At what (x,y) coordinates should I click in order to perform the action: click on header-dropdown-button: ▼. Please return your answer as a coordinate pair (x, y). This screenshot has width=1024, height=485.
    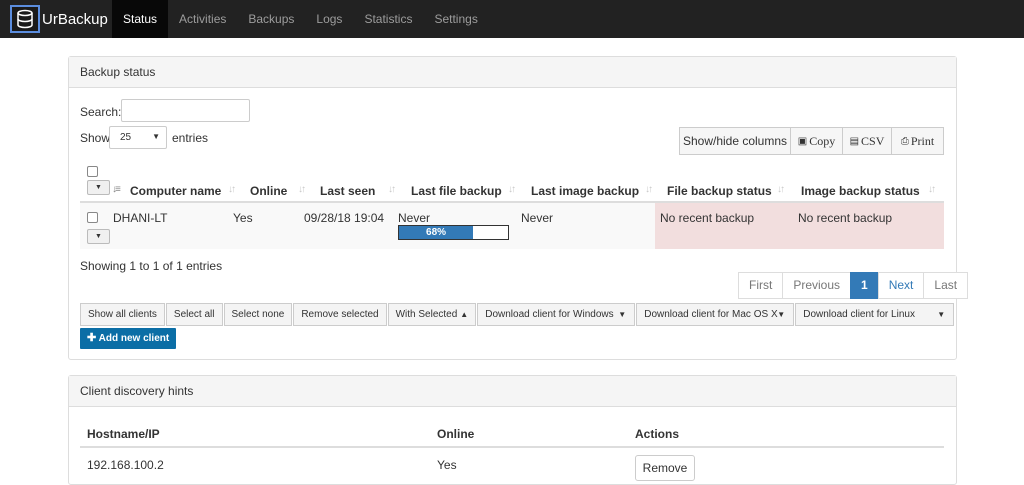
    Looking at the image, I should click on (98, 187).